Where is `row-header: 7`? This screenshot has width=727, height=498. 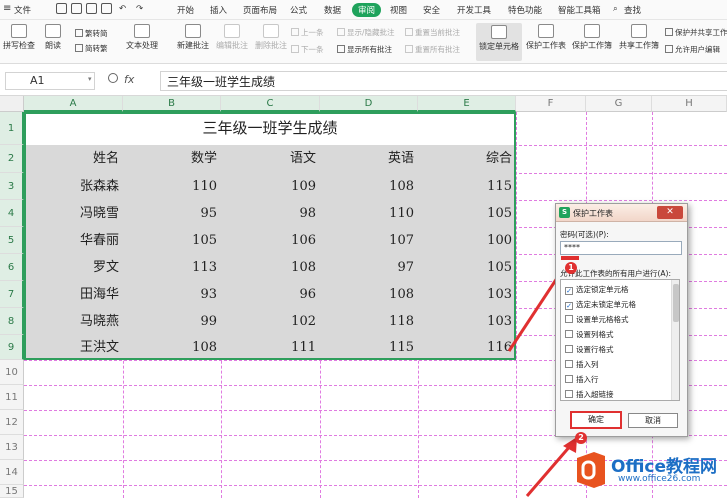 row-header: 7 is located at coordinates (12, 294).